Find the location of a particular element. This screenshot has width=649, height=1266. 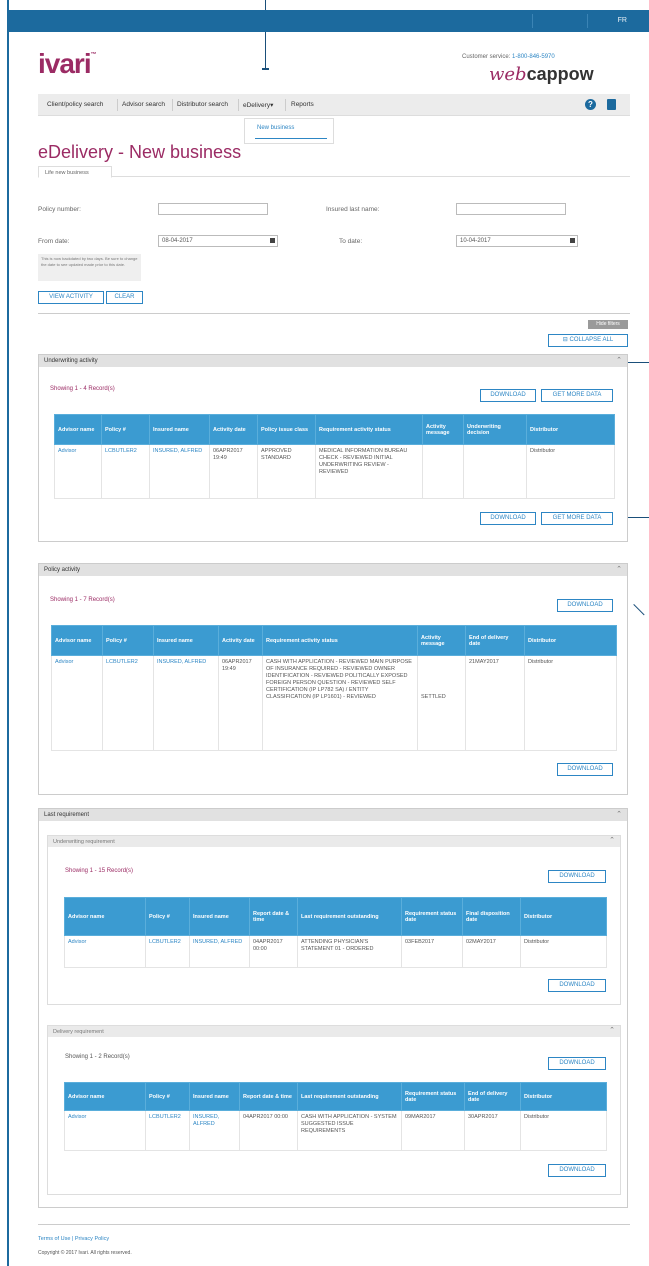

nav-divider is located at coordinates (238, 105).